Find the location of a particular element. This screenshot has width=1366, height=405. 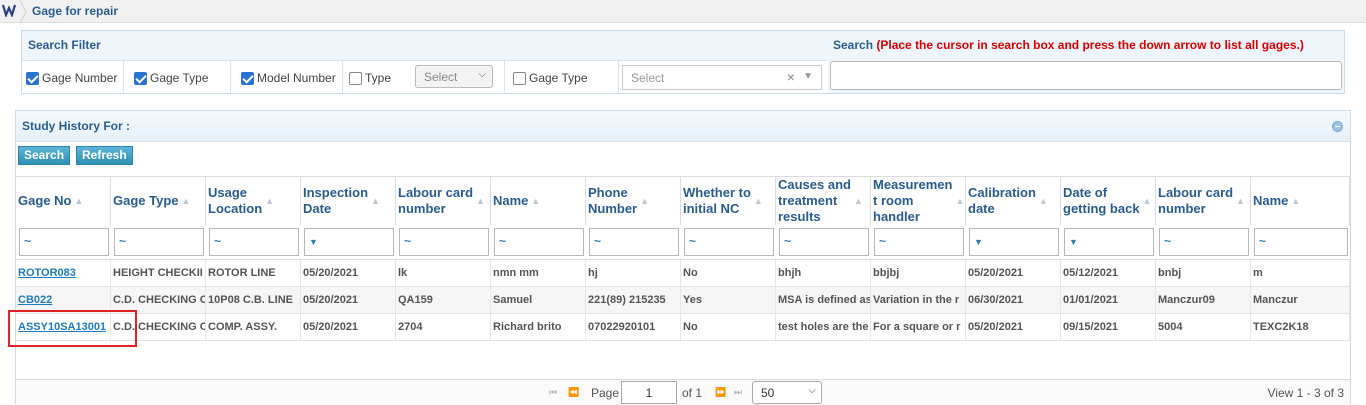

type-checkbox: Type is located at coordinates (370, 78).